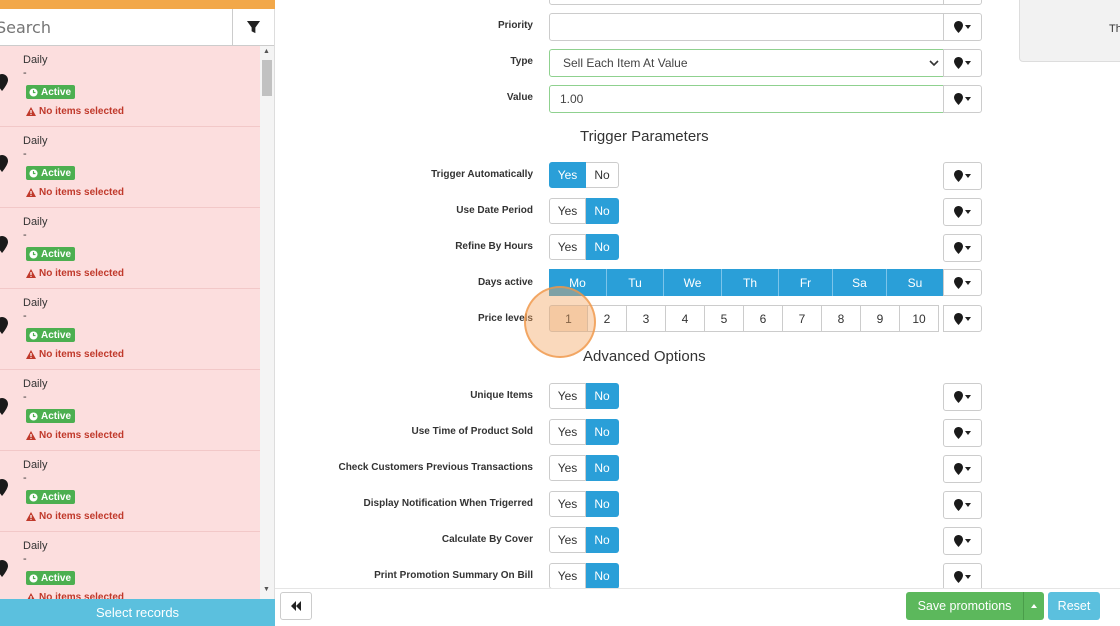  What do you see at coordinates (567, 468) in the screenshot?
I see `check-customers-previous-transactions-yes: Yes` at bounding box center [567, 468].